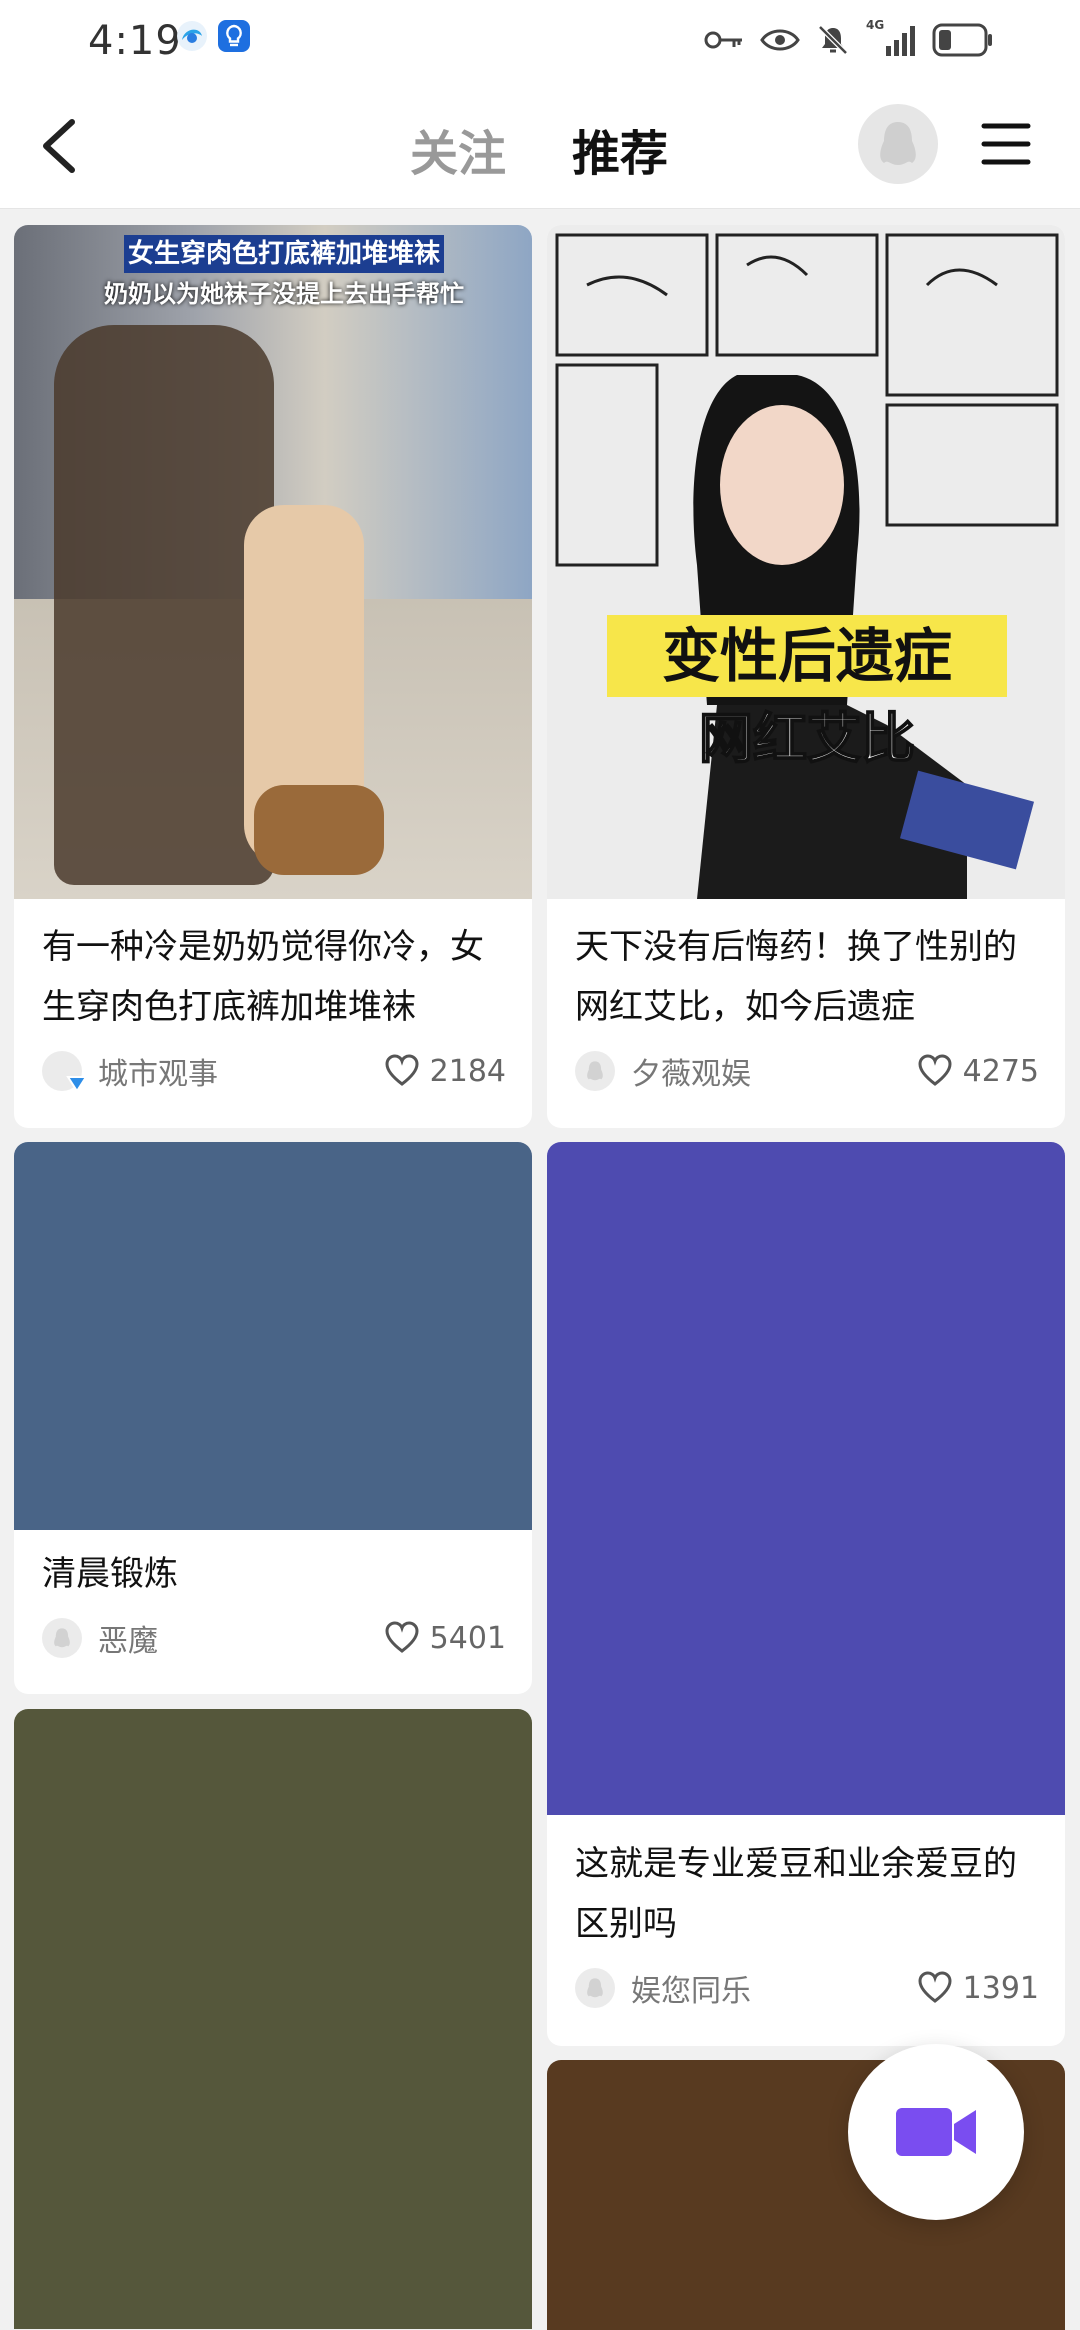  I want to click on card-title: 清晨锻炼, so click(110, 1574).